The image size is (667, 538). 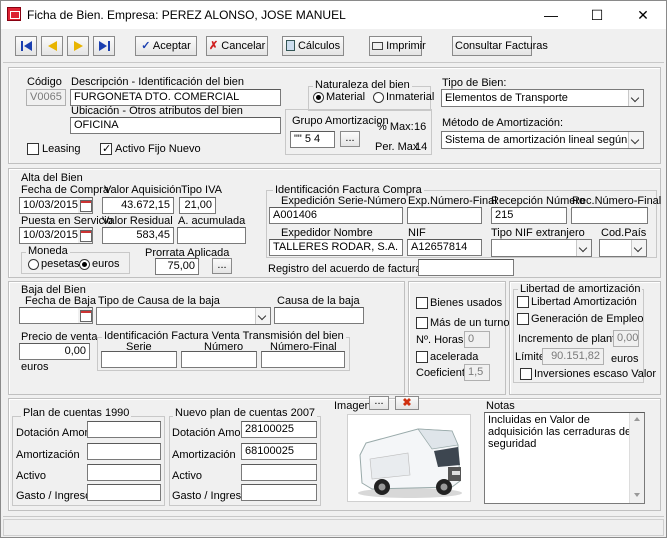 What do you see at coordinates (61, 149) in the screenshot?
I see `leasing-label: Leasing` at bounding box center [61, 149].